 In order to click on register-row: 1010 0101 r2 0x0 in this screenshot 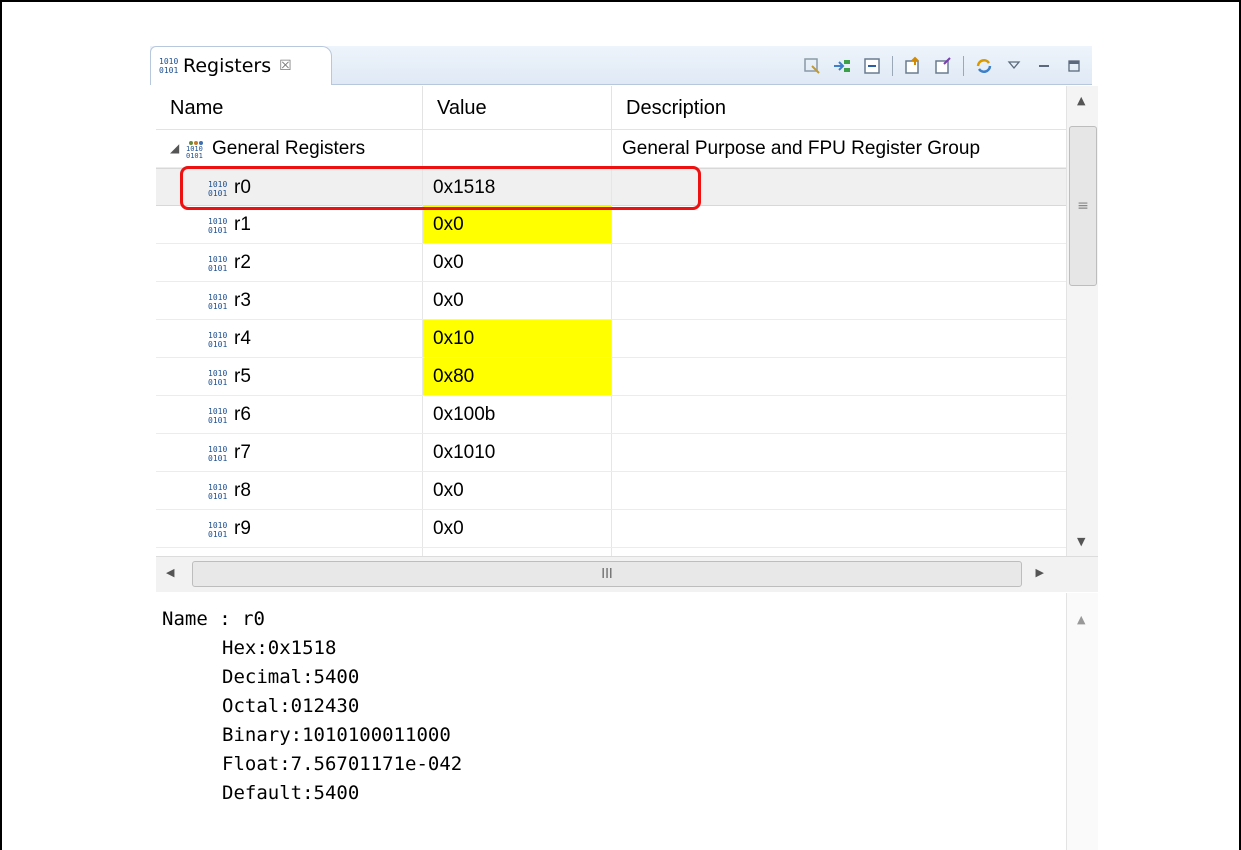, I will do `click(611, 263)`.